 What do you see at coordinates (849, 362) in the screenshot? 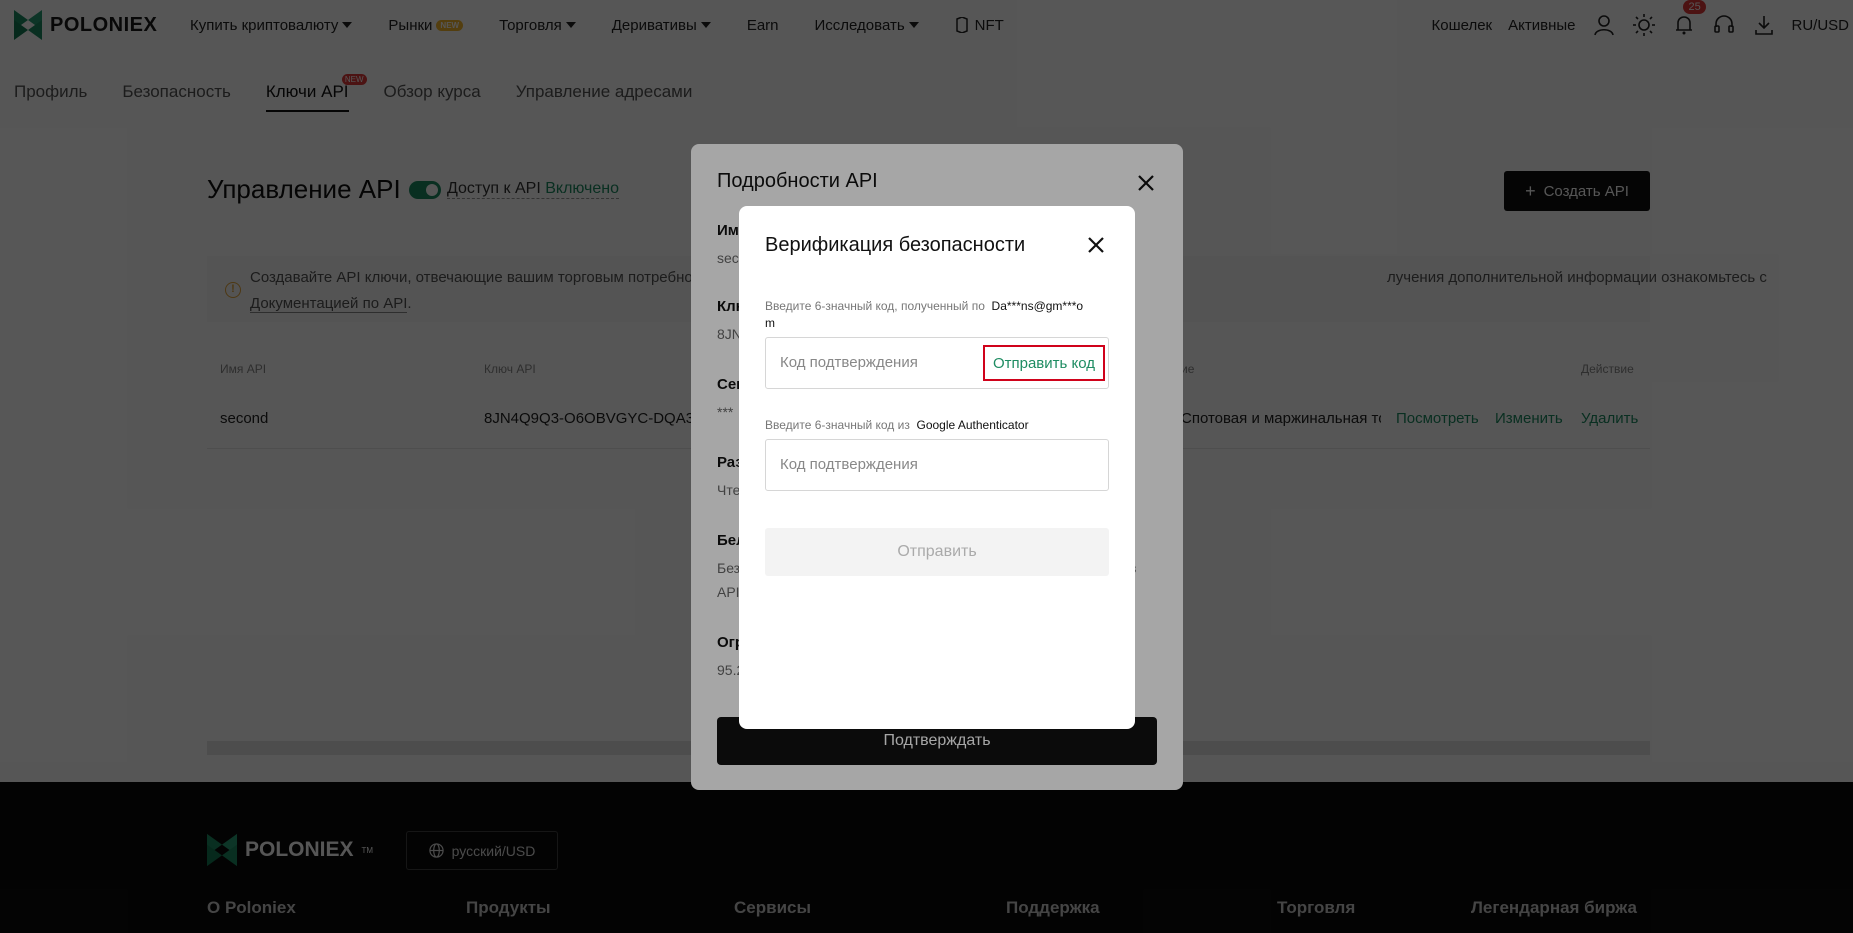
I see `email-code-placeholder: Код подтверждения` at bounding box center [849, 362].